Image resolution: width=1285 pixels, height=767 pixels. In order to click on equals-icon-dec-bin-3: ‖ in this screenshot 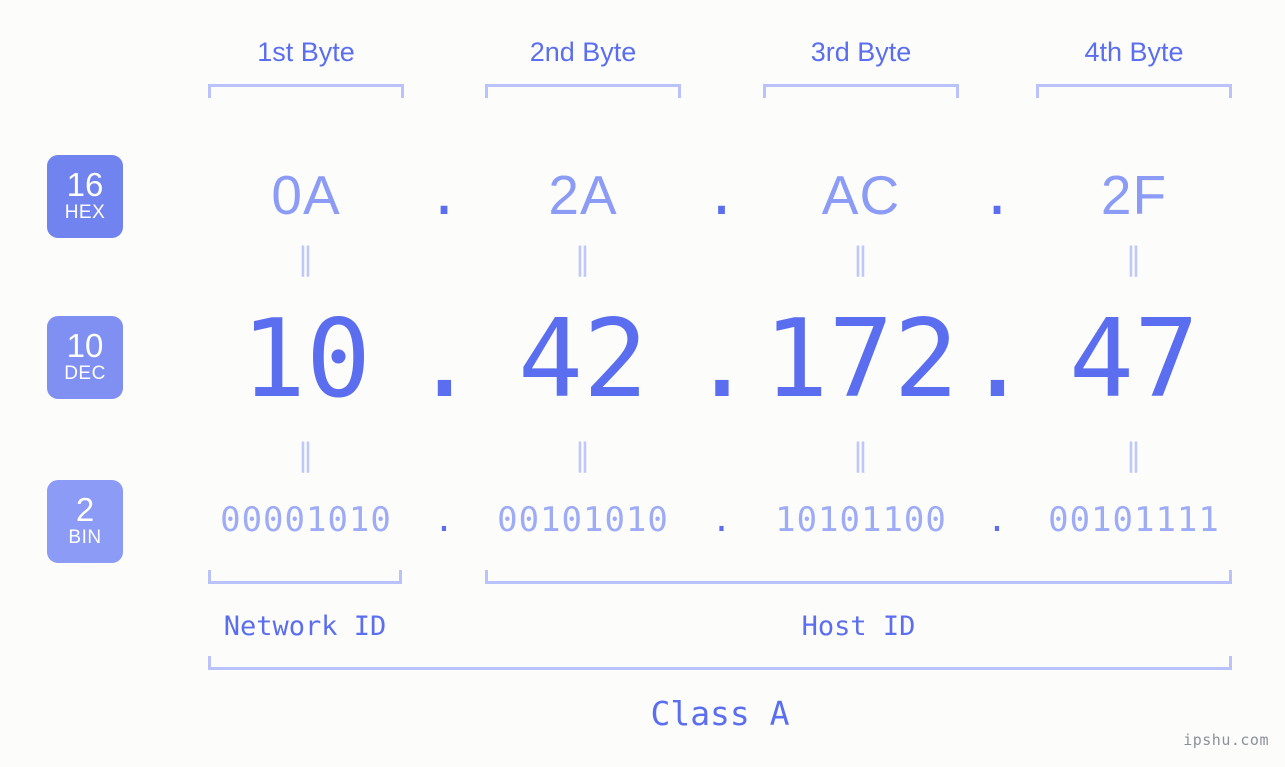, I will do `click(861, 455)`.